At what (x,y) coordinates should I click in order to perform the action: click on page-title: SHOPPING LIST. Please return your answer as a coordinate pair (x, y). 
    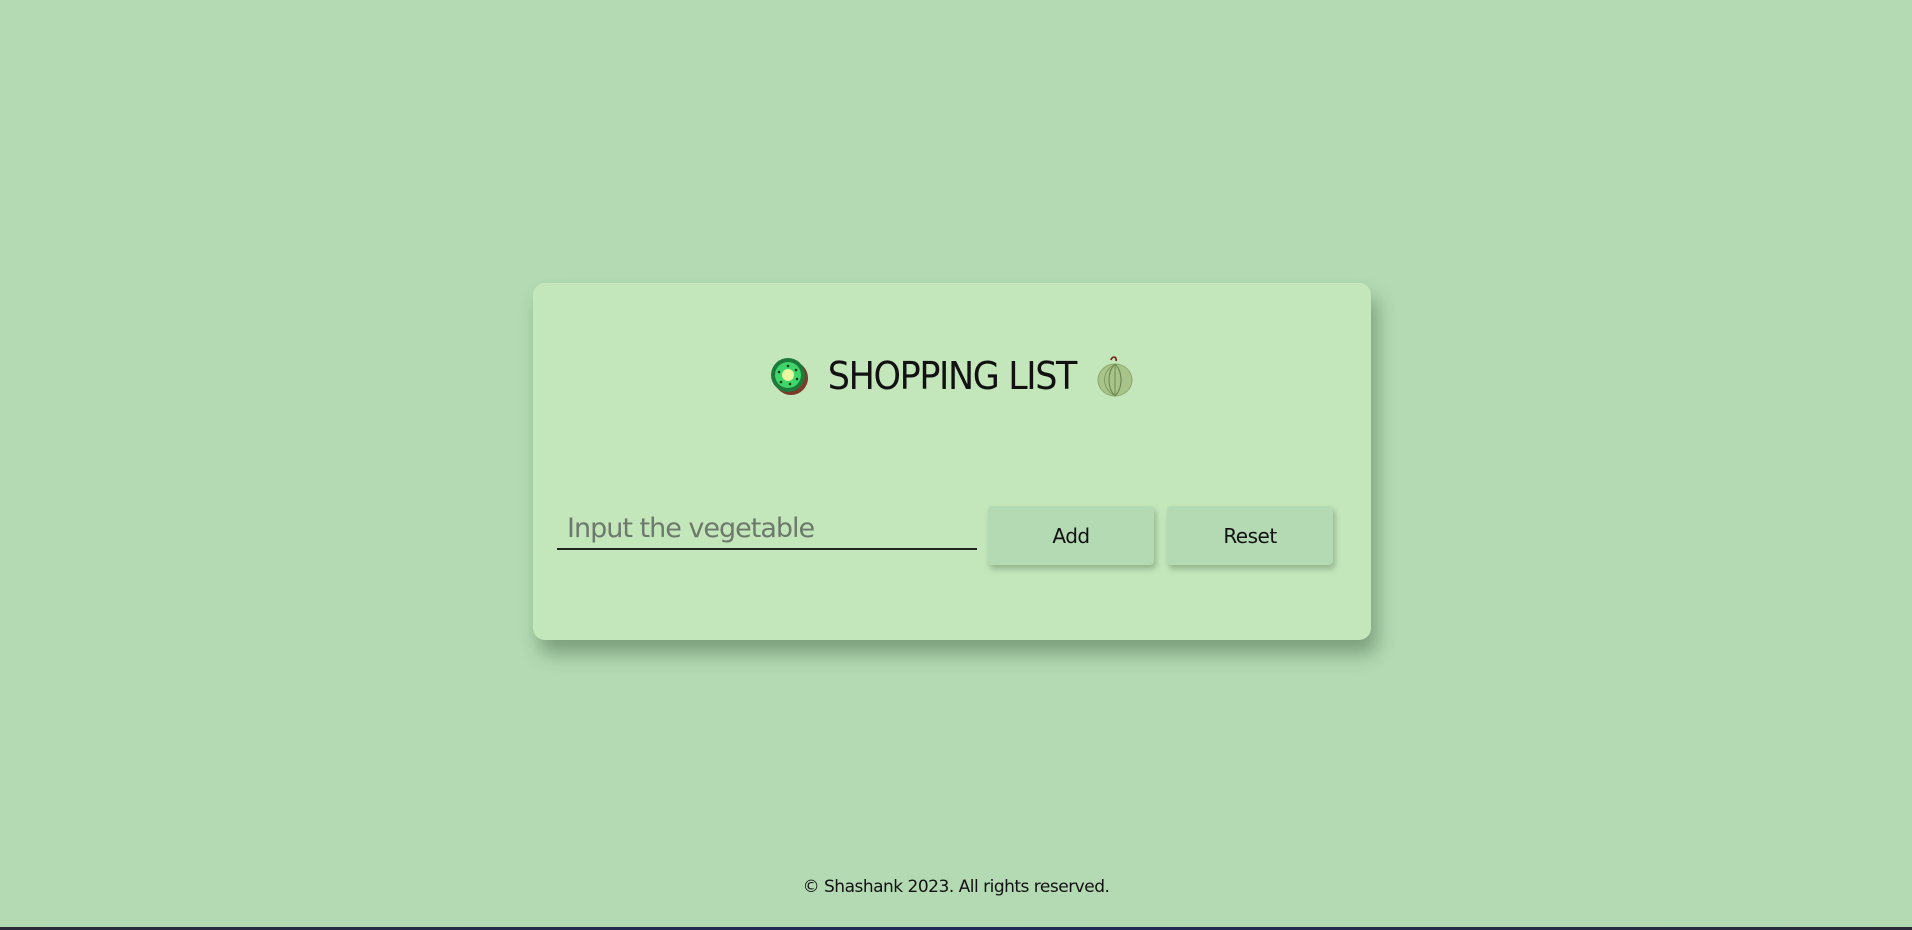
    Looking at the image, I should click on (952, 376).